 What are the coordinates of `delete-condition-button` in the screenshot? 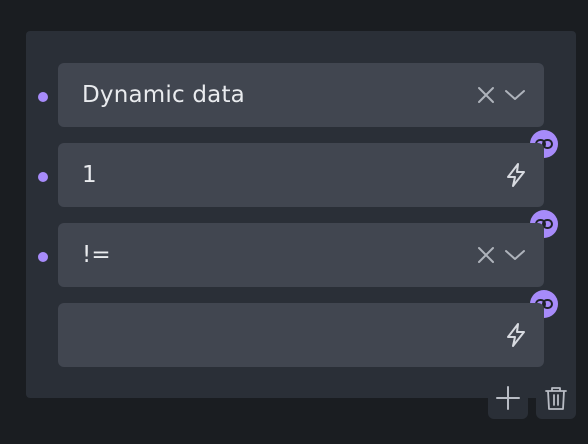 It's located at (556, 398).